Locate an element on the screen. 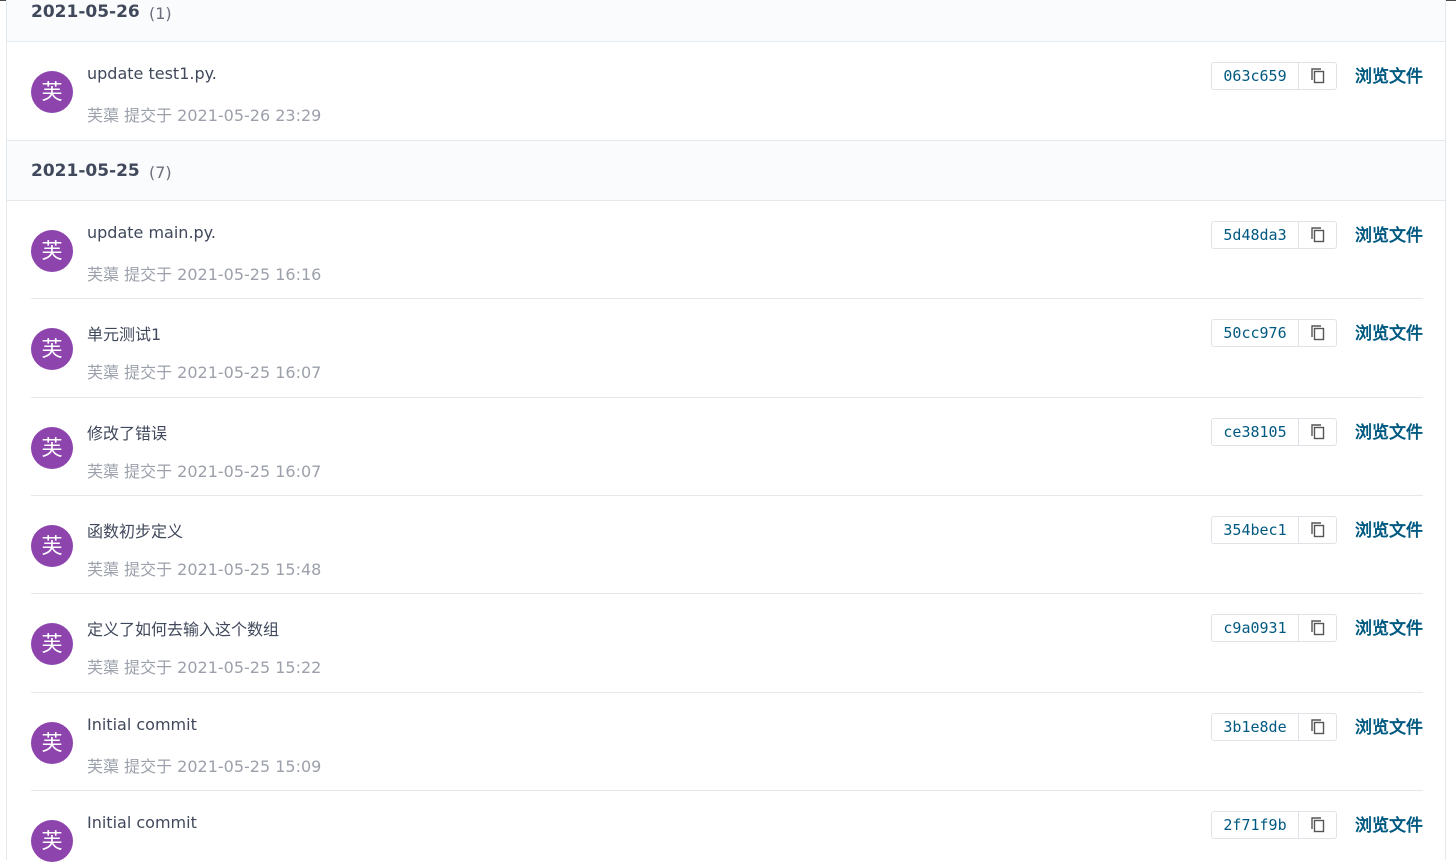 This screenshot has height=862, width=1456. commit-sha-box: 063c659 is located at coordinates (1274, 76).